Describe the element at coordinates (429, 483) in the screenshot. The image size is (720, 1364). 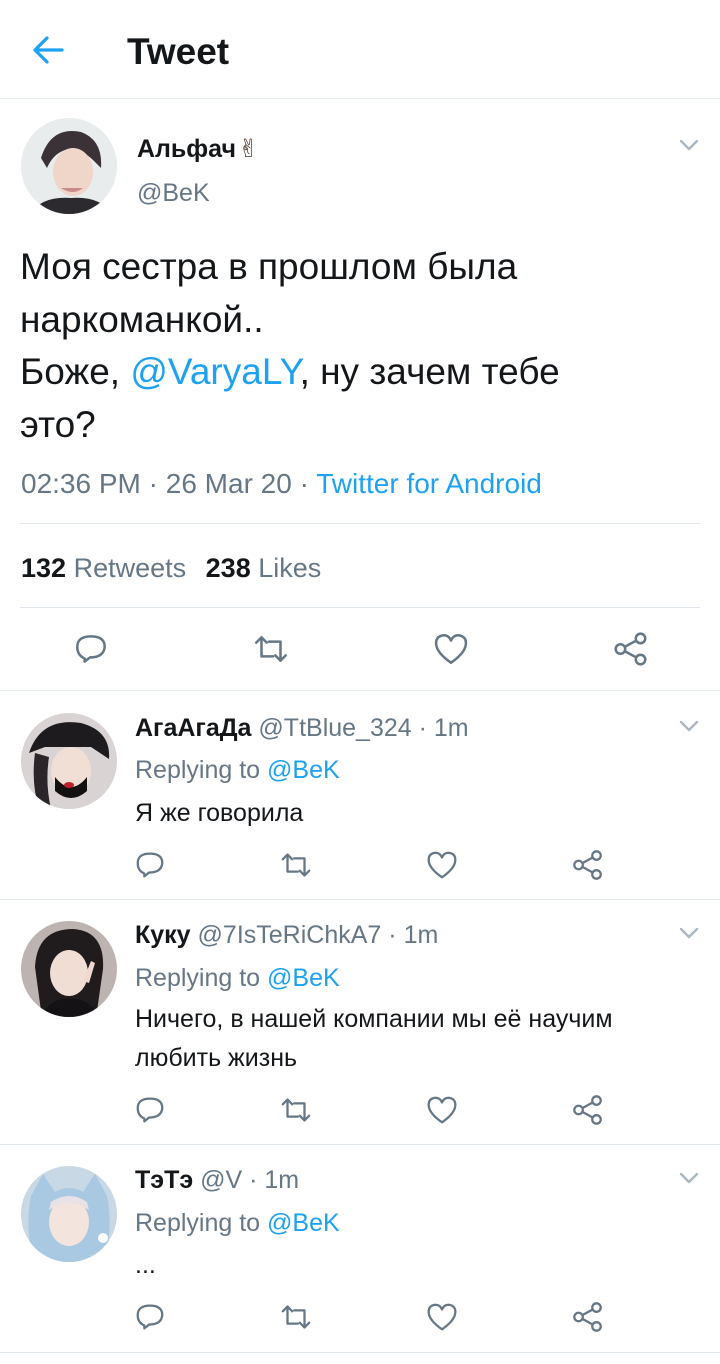
I see `tweet-source-link: Twitter for Android` at that location.